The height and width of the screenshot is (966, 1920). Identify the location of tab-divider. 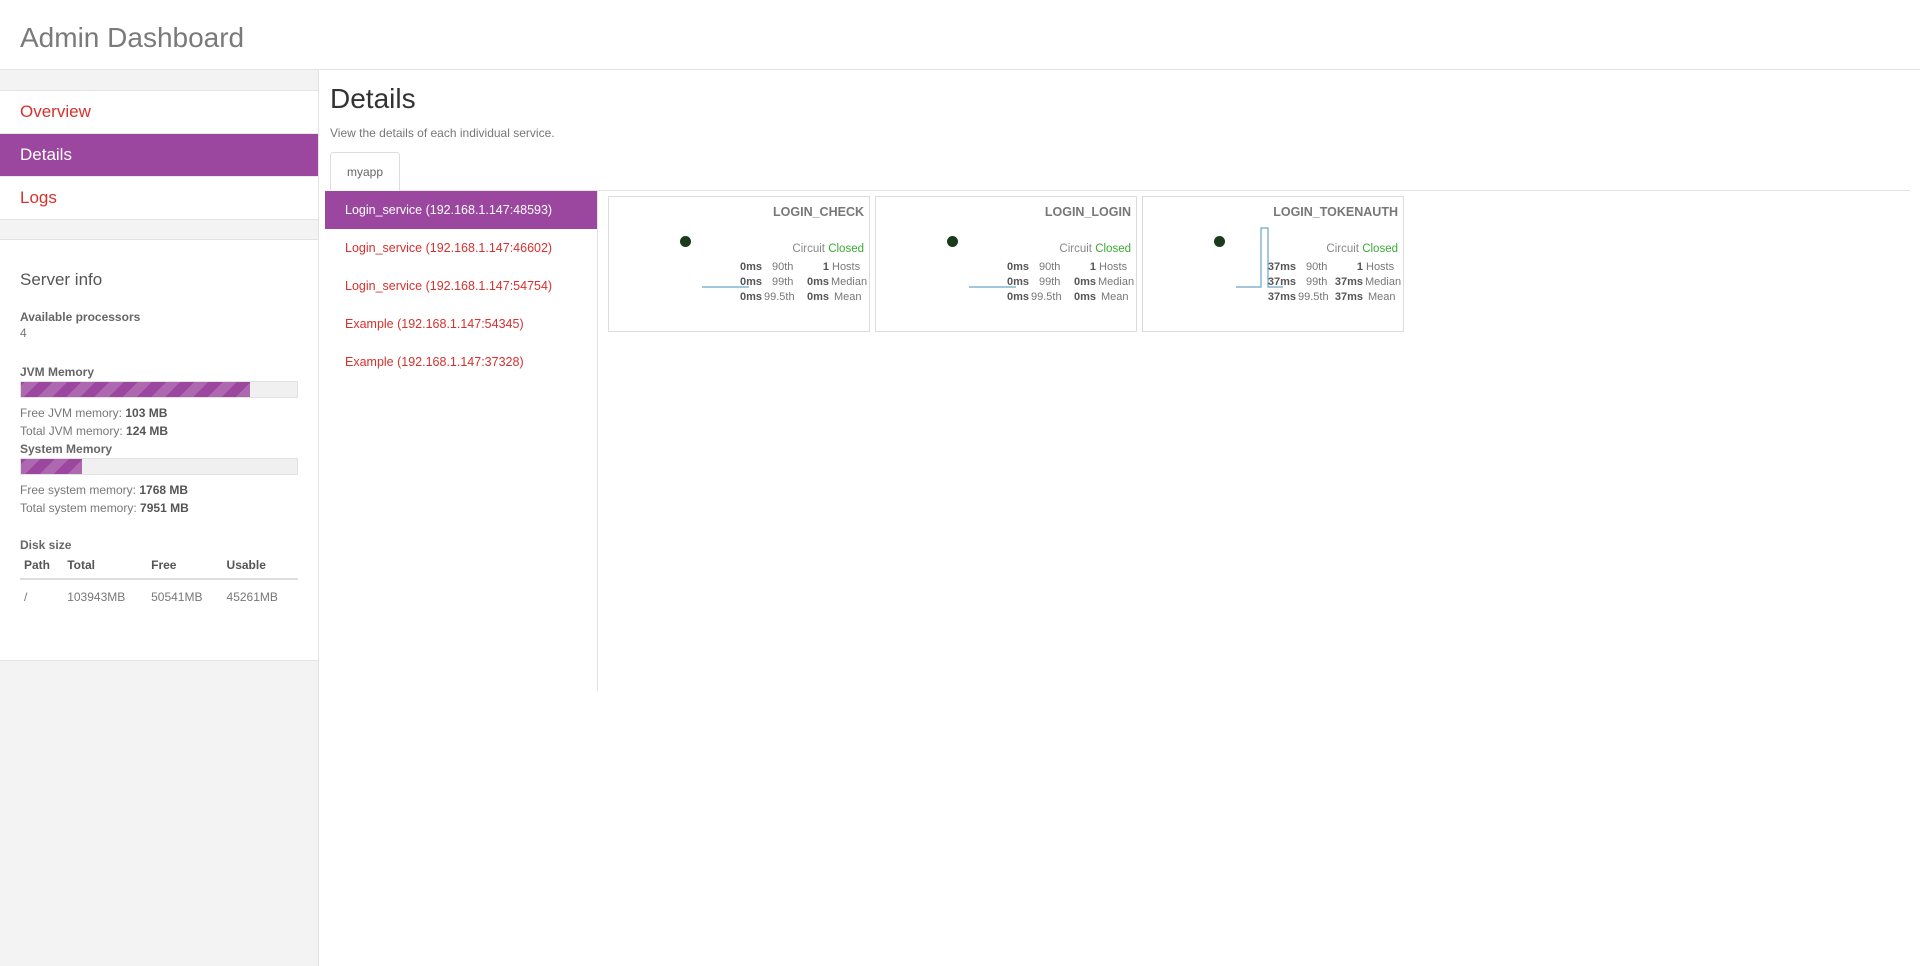
(1154, 190).